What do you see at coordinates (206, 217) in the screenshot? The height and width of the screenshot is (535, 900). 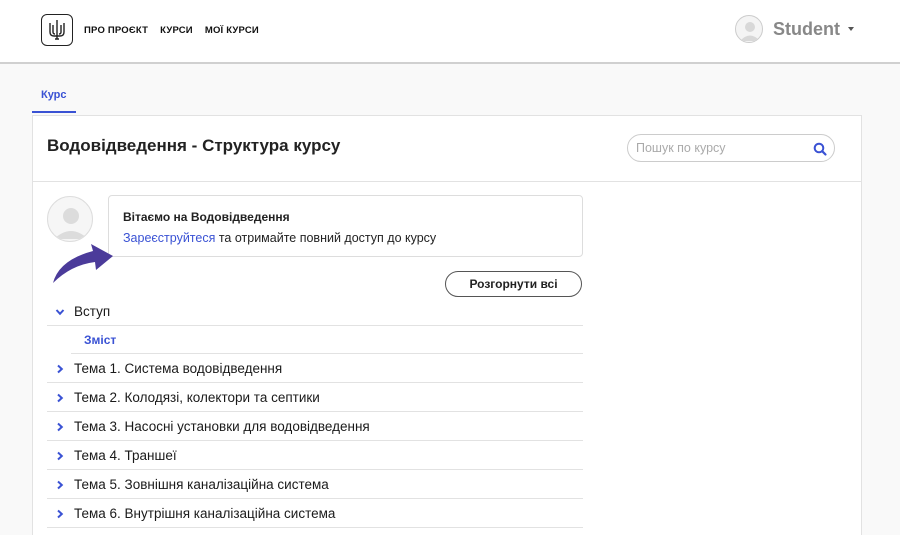 I see `welcome-title: Вітаємо на Водовідведення` at bounding box center [206, 217].